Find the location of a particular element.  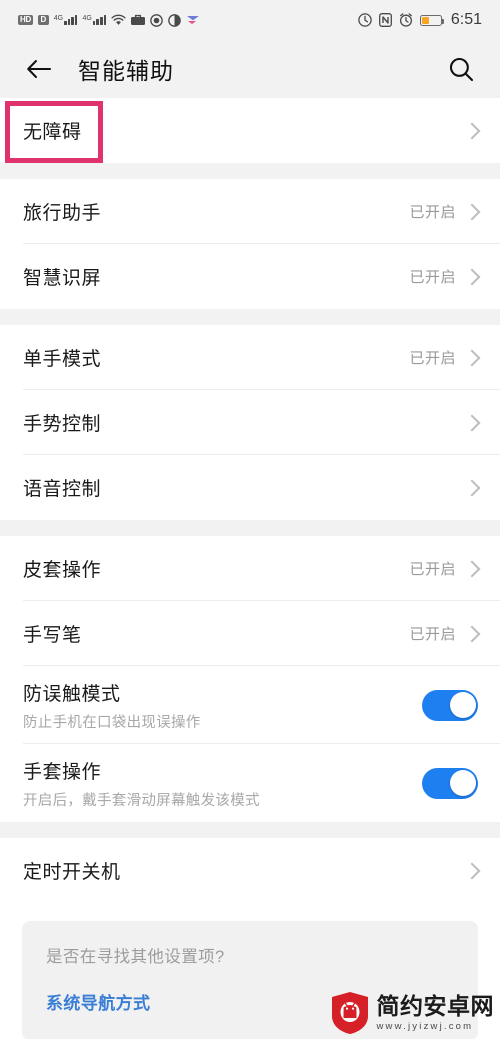

row-title: 语音控制 is located at coordinates (62, 489).